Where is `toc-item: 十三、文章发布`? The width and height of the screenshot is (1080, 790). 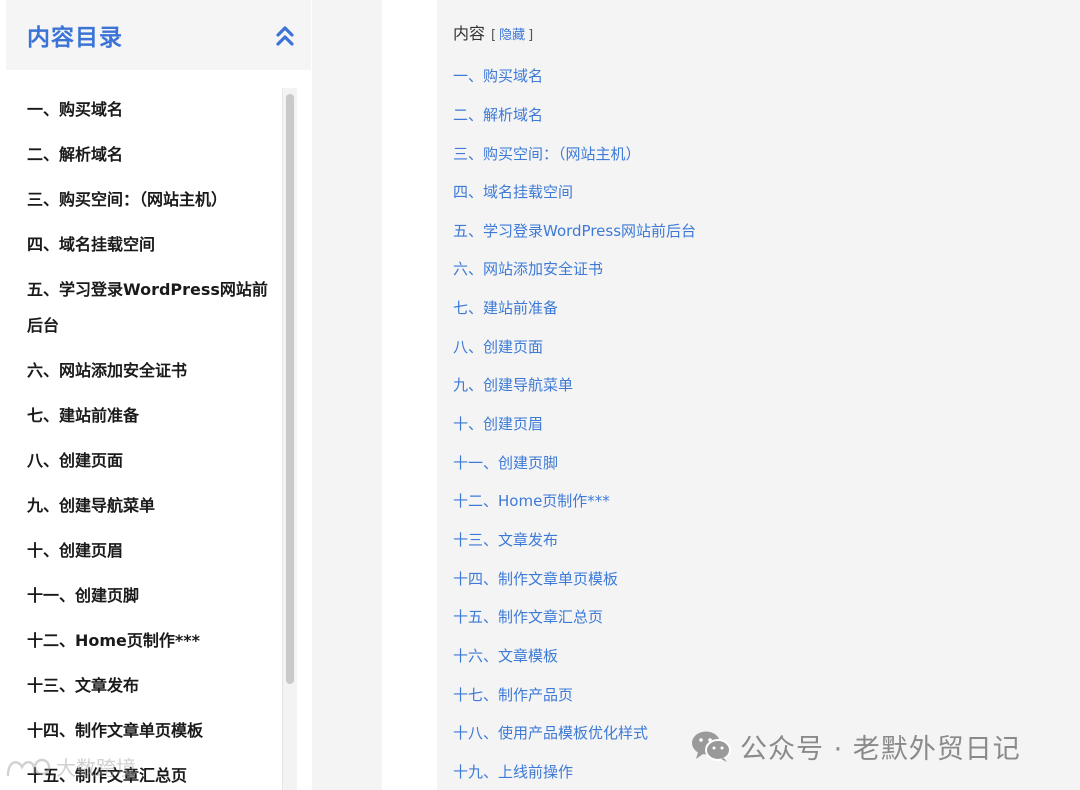 toc-item: 十三、文章发布 is located at coordinates (151, 686).